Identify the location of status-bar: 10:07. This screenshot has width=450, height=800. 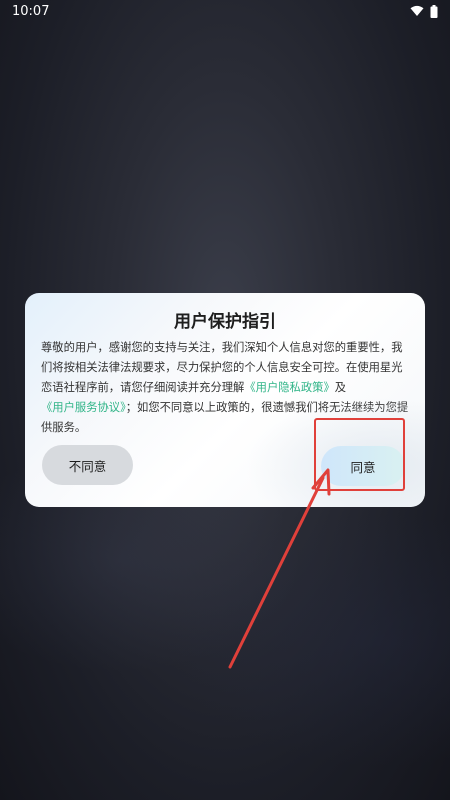
(225, 11).